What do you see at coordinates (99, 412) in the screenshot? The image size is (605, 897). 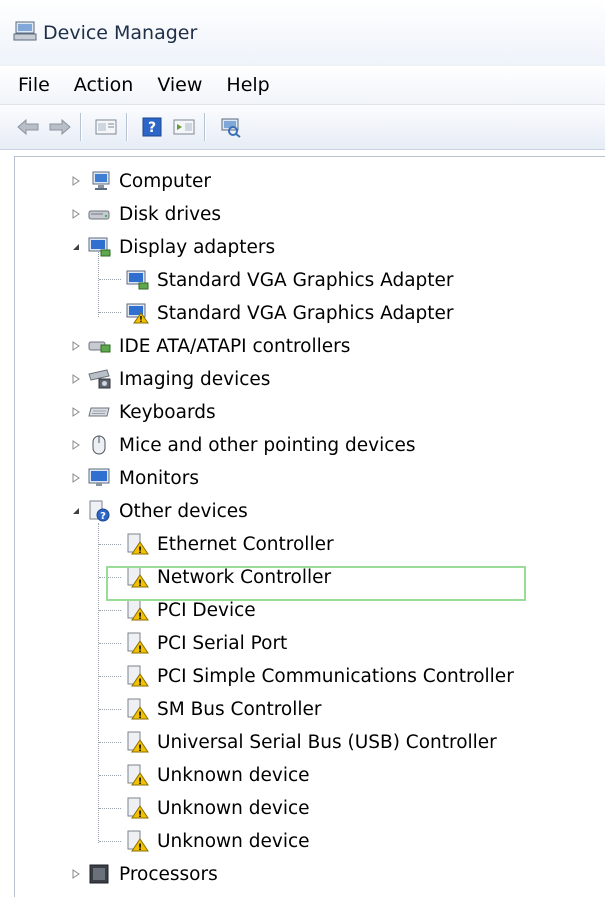 I see `keyboard-icon` at bounding box center [99, 412].